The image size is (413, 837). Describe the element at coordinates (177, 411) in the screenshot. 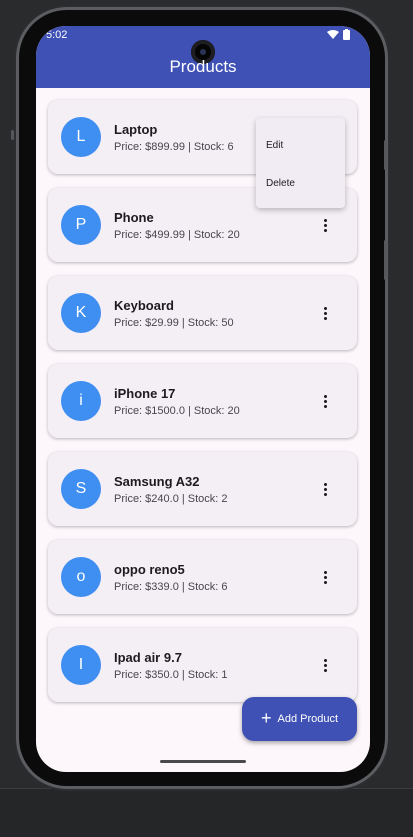

I see `product-details: Price: $1500.0 | Stock: 20` at that location.